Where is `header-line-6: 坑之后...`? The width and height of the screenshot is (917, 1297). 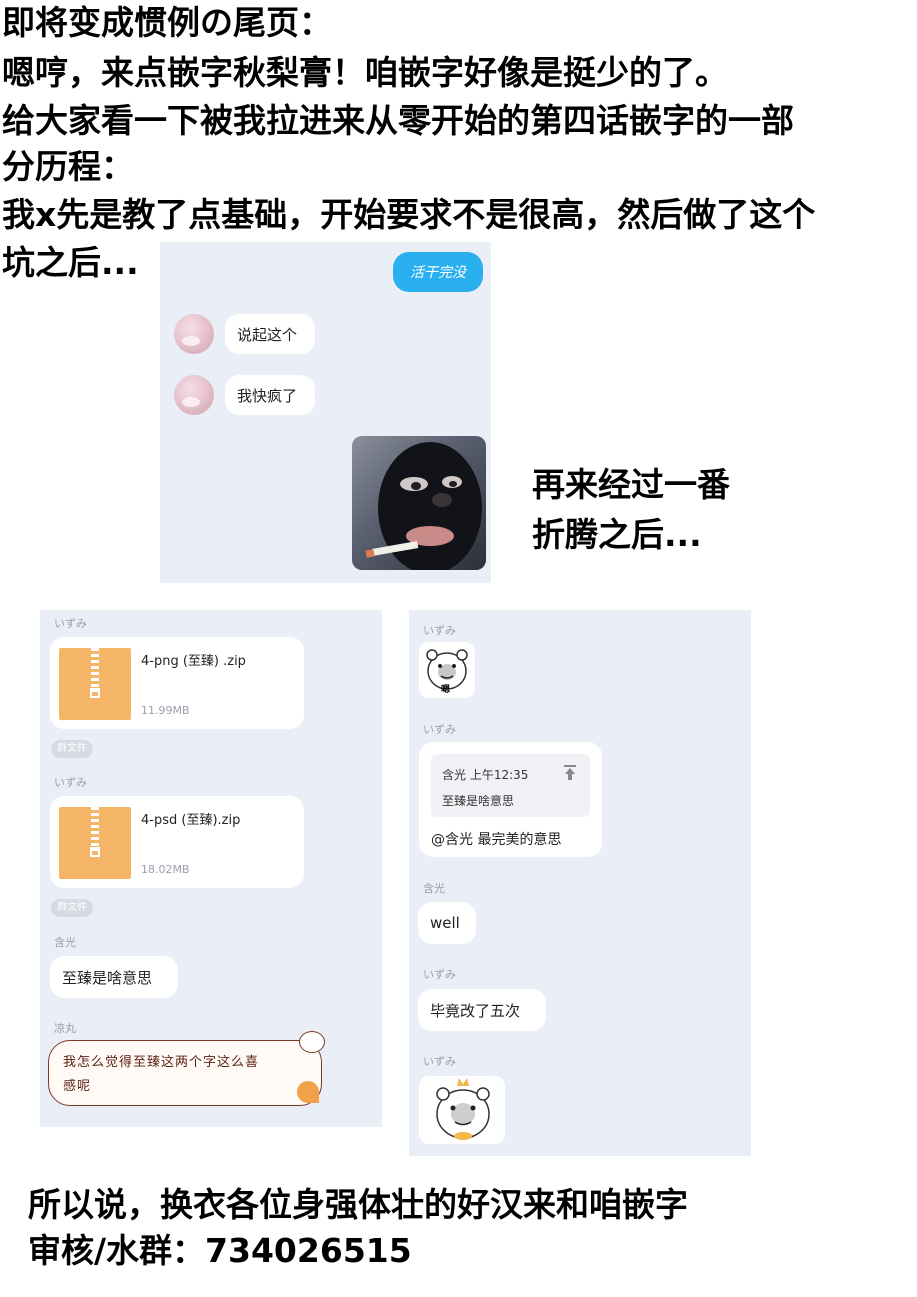
header-line-6: 坑之后... is located at coordinates (70, 262).